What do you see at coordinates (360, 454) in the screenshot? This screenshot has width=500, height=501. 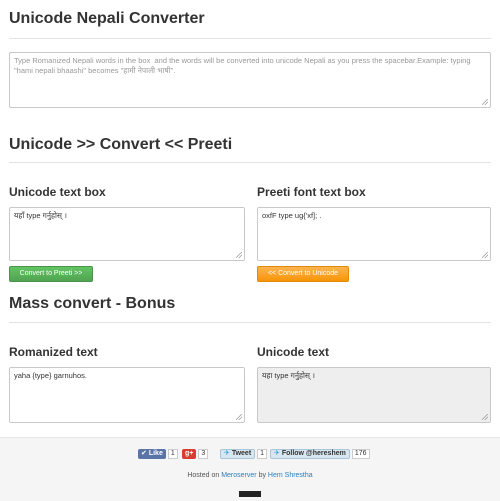 I see `follow-count: 176` at bounding box center [360, 454].